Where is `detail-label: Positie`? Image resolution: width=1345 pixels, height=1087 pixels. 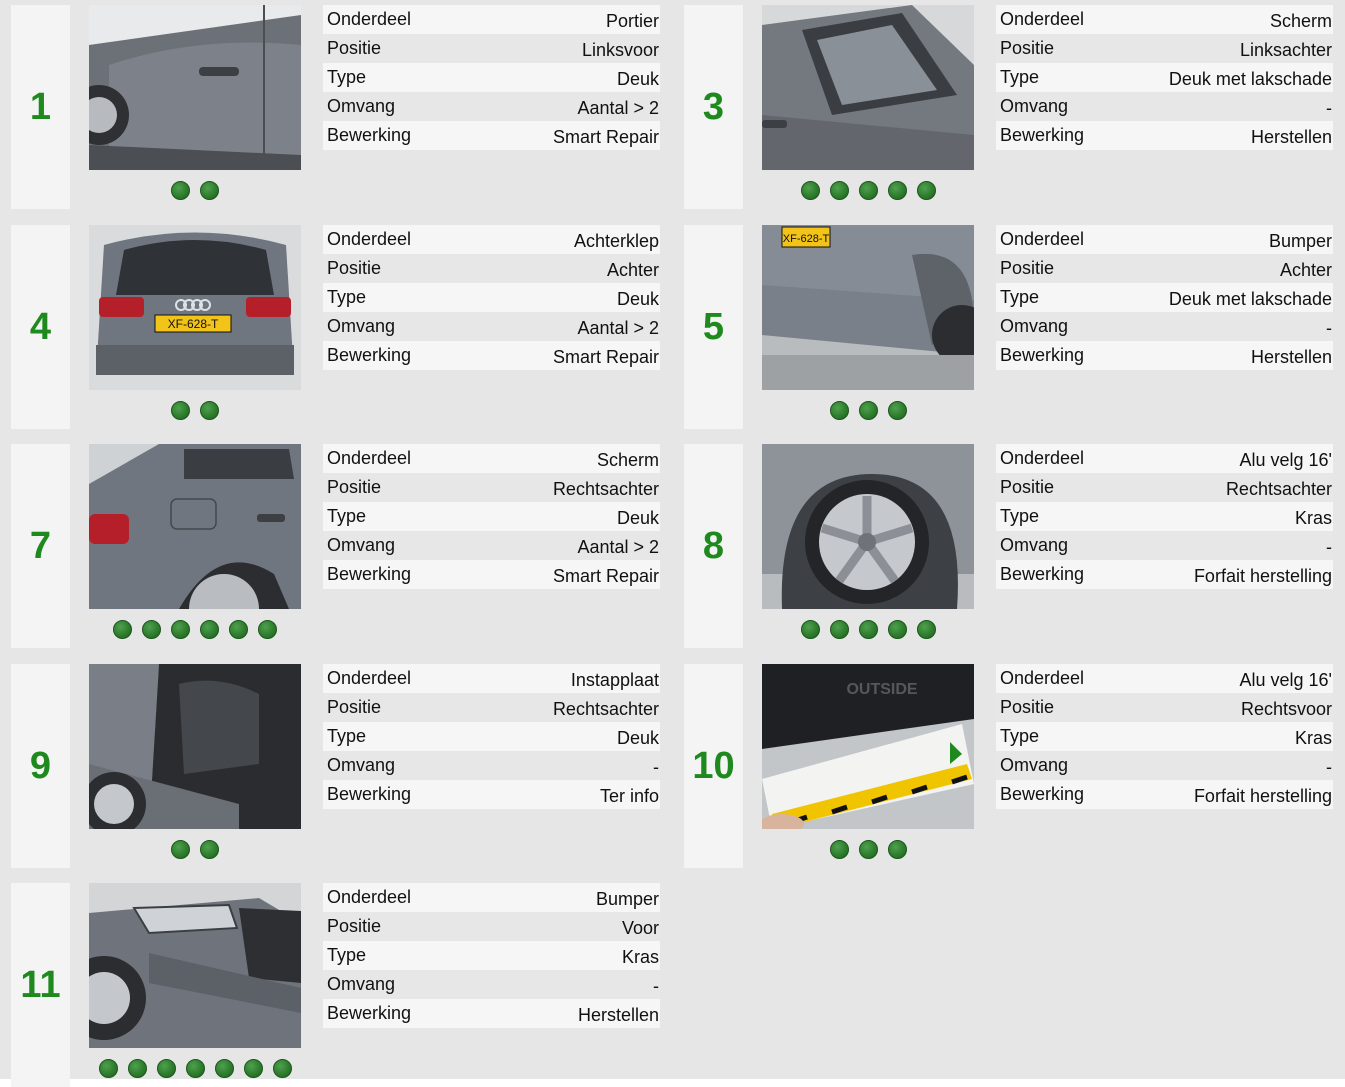 detail-label: Positie is located at coordinates (1027, 707).